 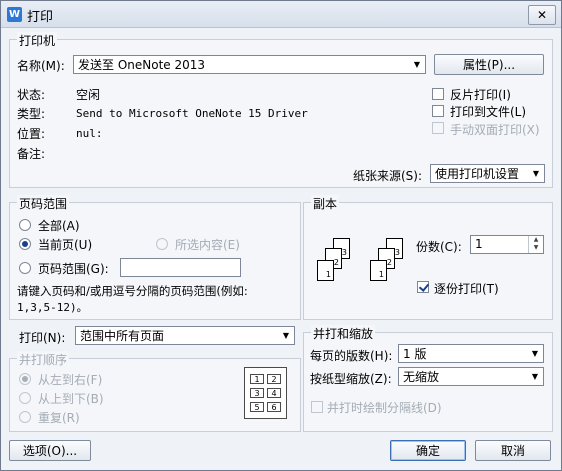 I want to click on type-label: 类型:, so click(x=31, y=114).